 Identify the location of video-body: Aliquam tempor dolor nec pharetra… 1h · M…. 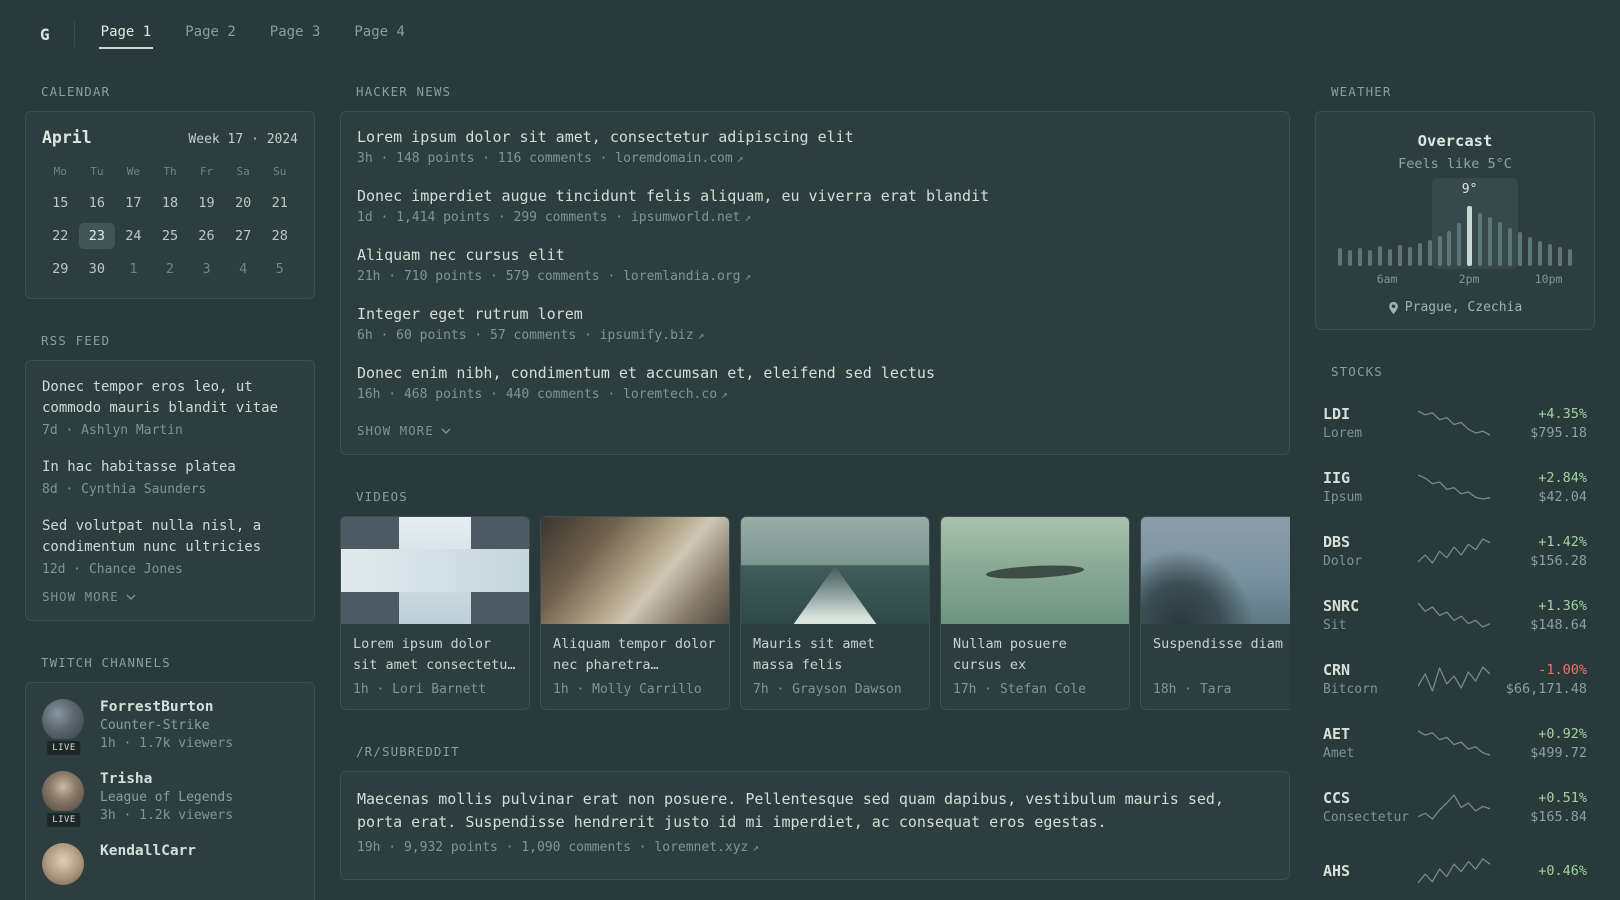
(635, 666).